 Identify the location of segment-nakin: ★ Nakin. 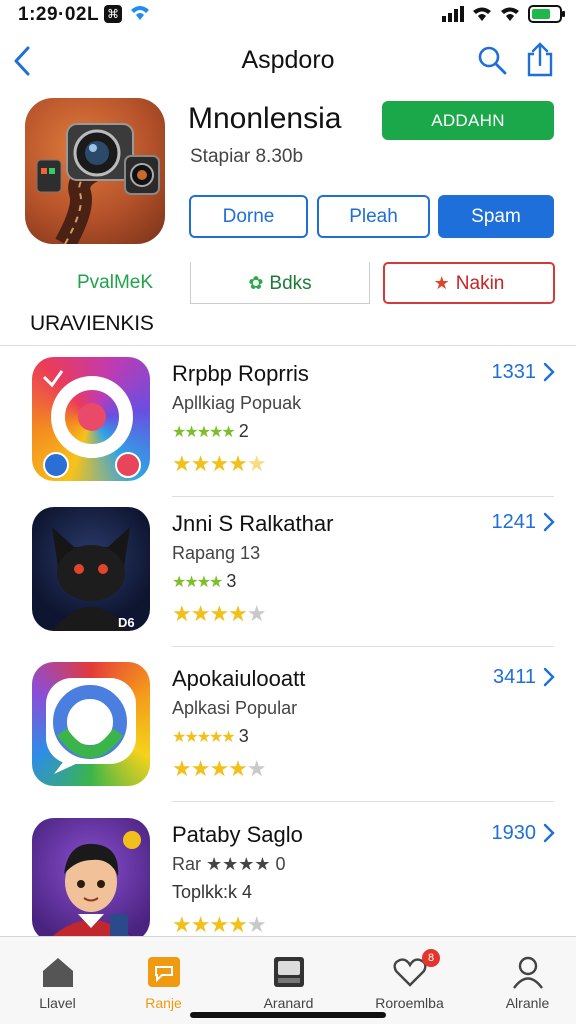
(469, 283).